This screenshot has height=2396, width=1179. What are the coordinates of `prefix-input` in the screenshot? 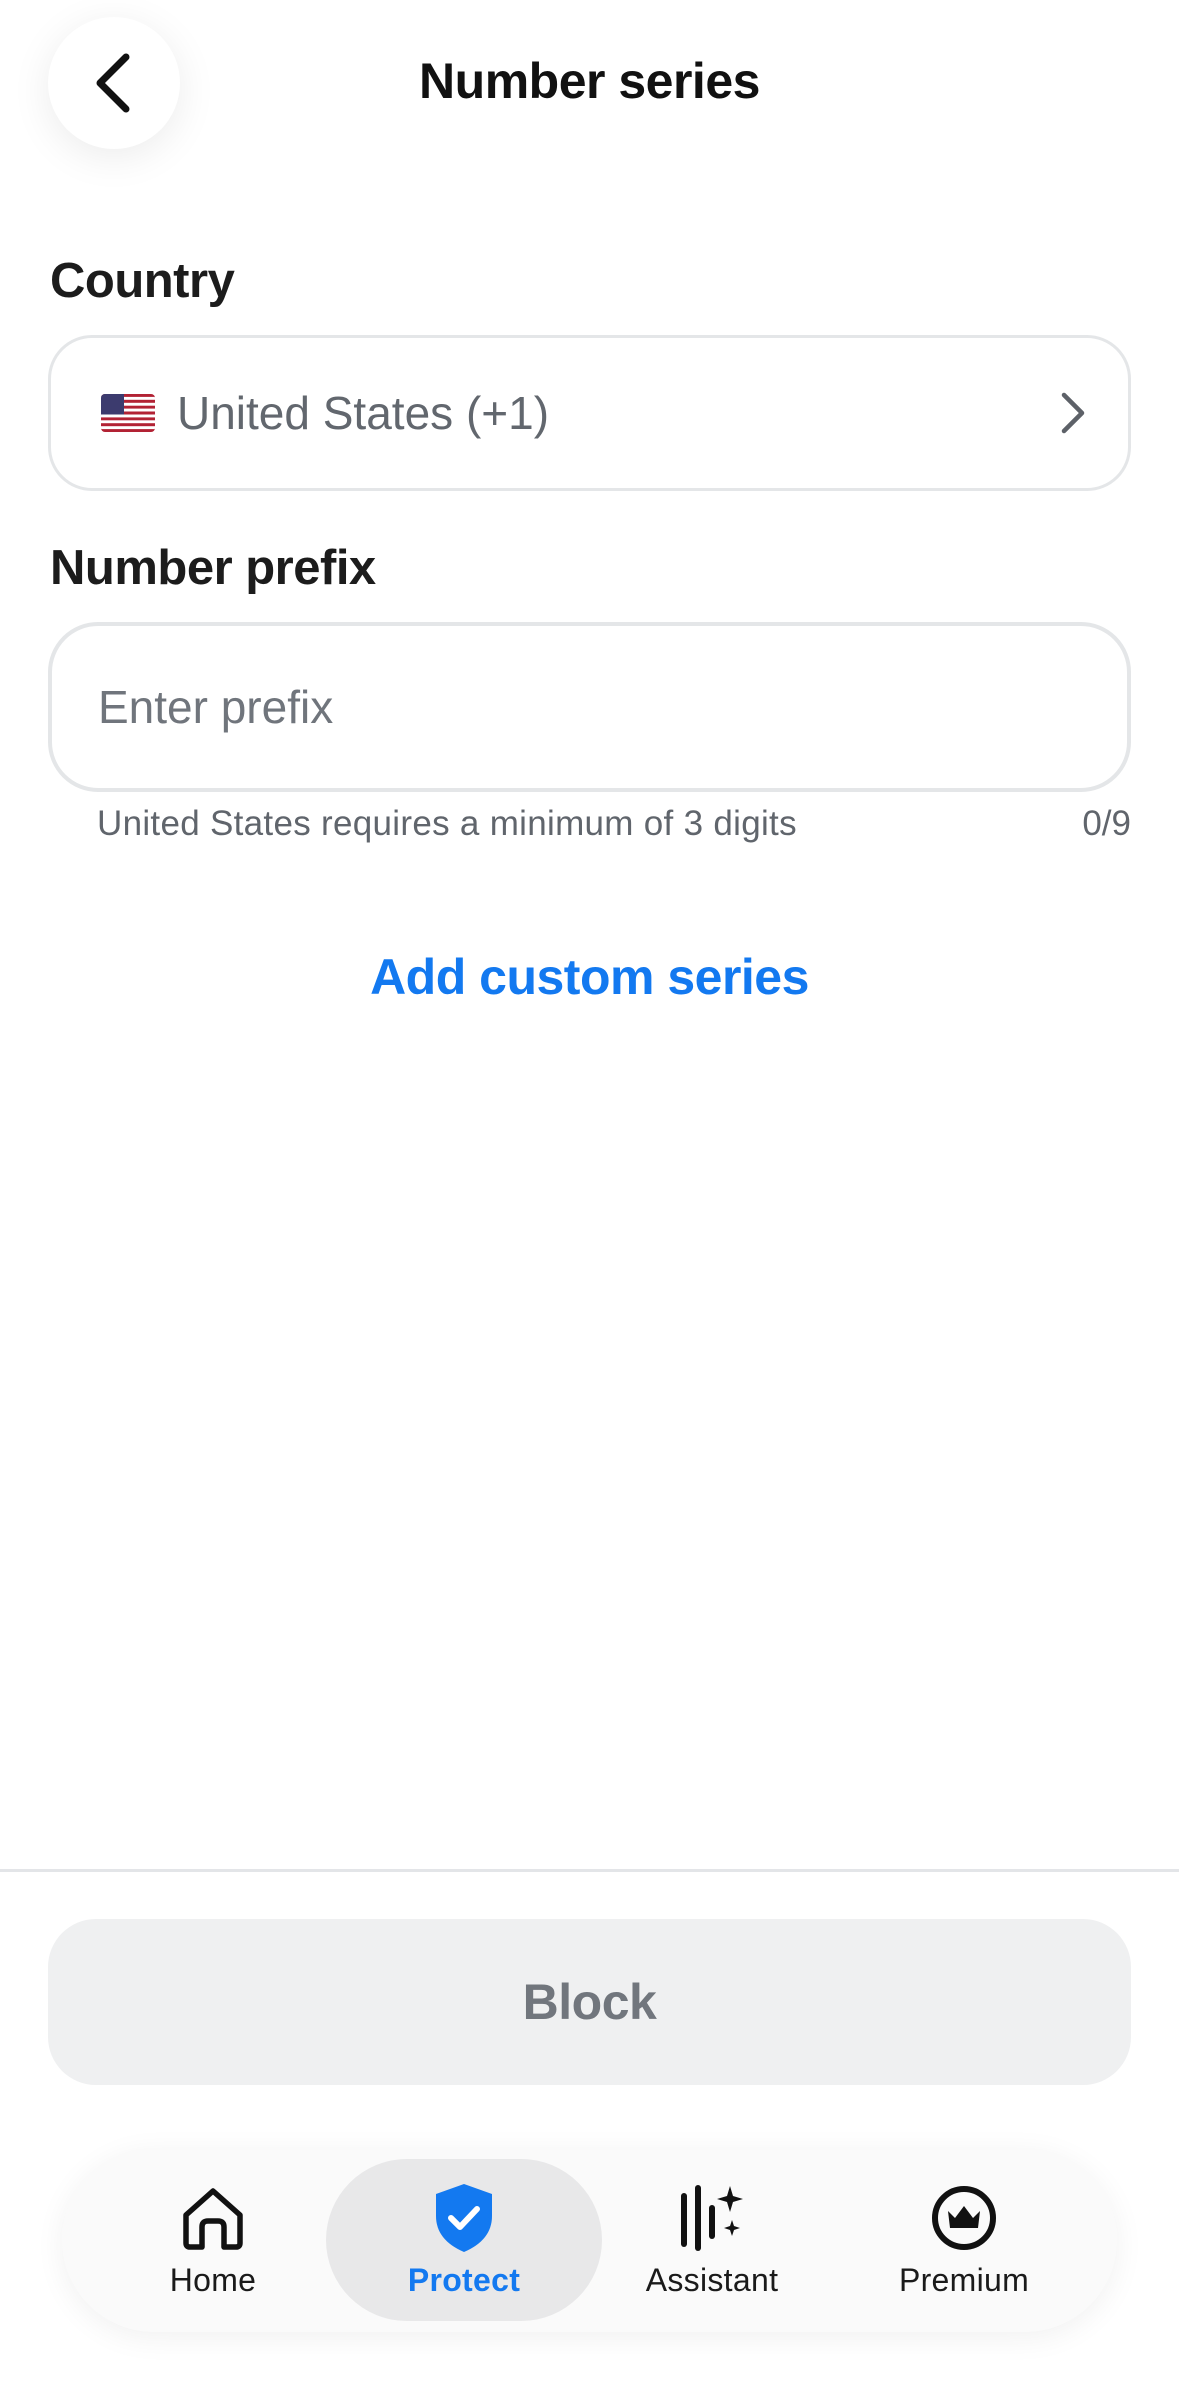 It's located at (589, 707).